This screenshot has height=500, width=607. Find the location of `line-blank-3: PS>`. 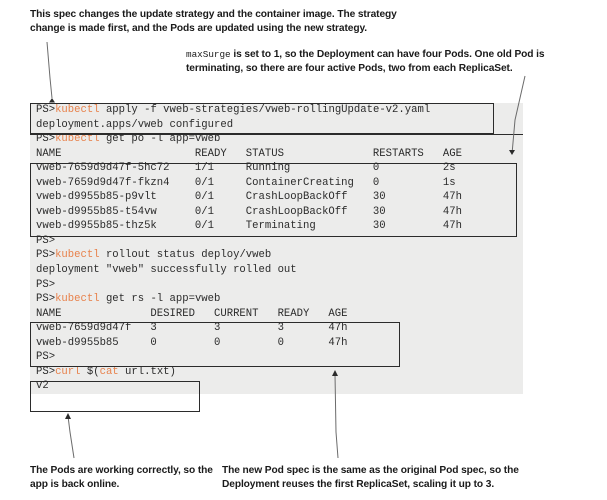

line-blank-3: PS> is located at coordinates (276, 357).